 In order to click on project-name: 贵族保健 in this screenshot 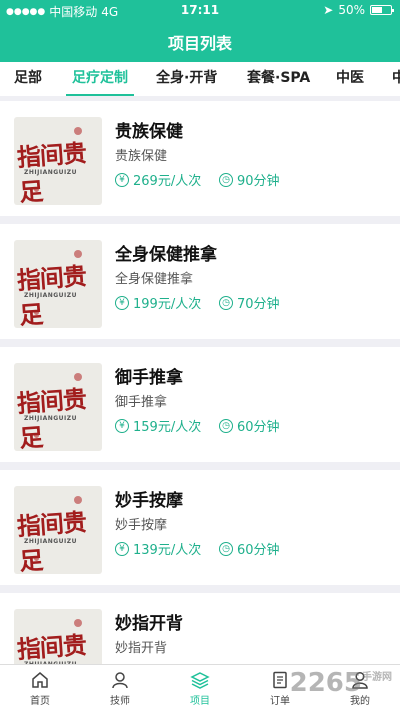, I will do `click(149, 132)`.